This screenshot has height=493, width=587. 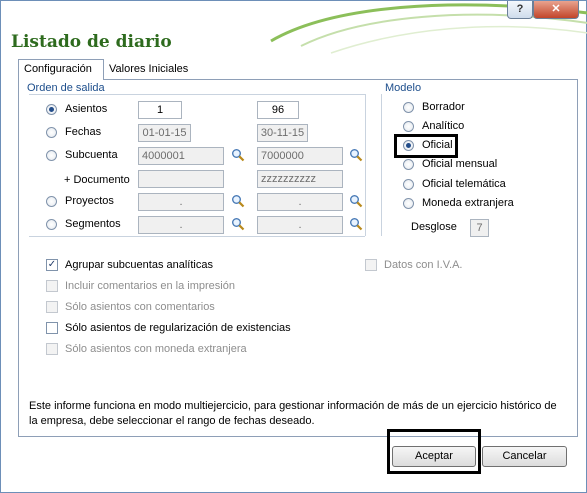 What do you see at coordinates (86, 109) in the screenshot?
I see `label-asientos: Asientos` at bounding box center [86, 109].